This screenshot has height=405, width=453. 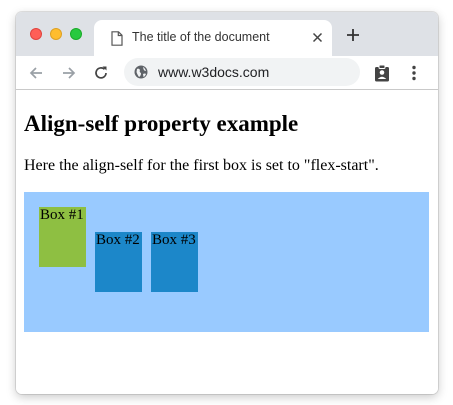 I want to click on minimize-window-button, so click(x=56, y=34).